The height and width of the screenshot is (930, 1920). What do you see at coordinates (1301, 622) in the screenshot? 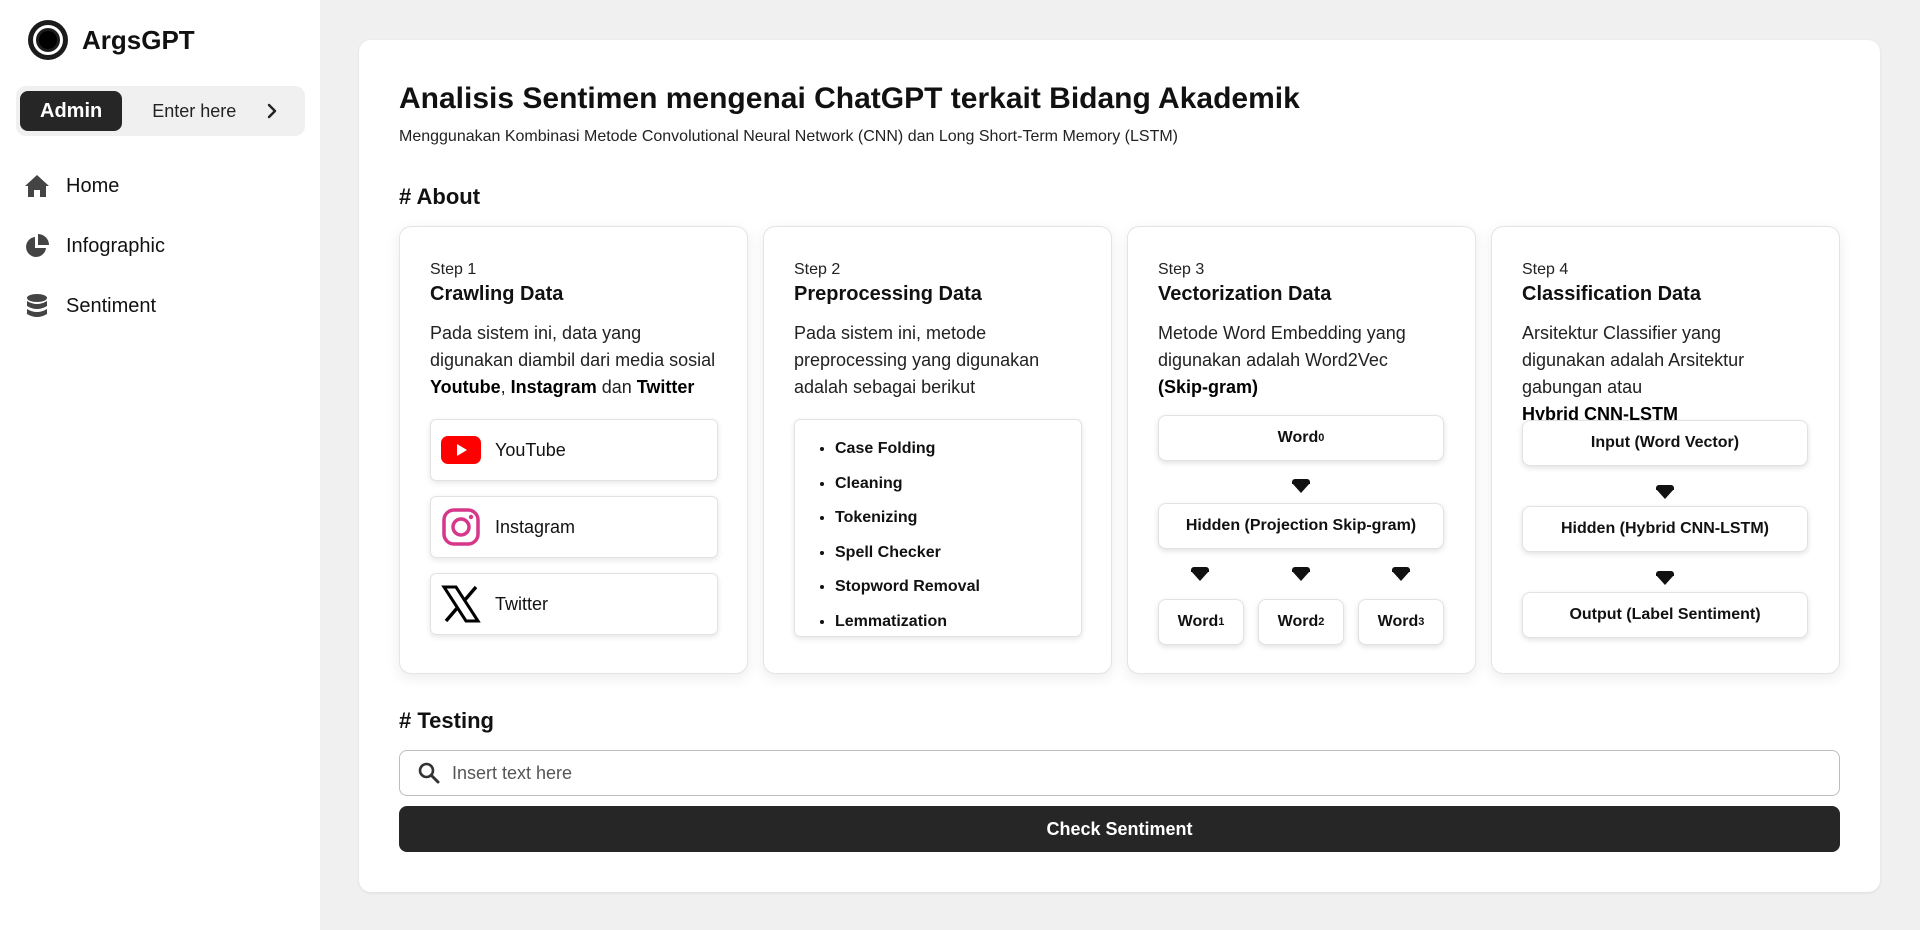
I see `skipgram-output-node: Word 2` at bounding box center [1301, 622].